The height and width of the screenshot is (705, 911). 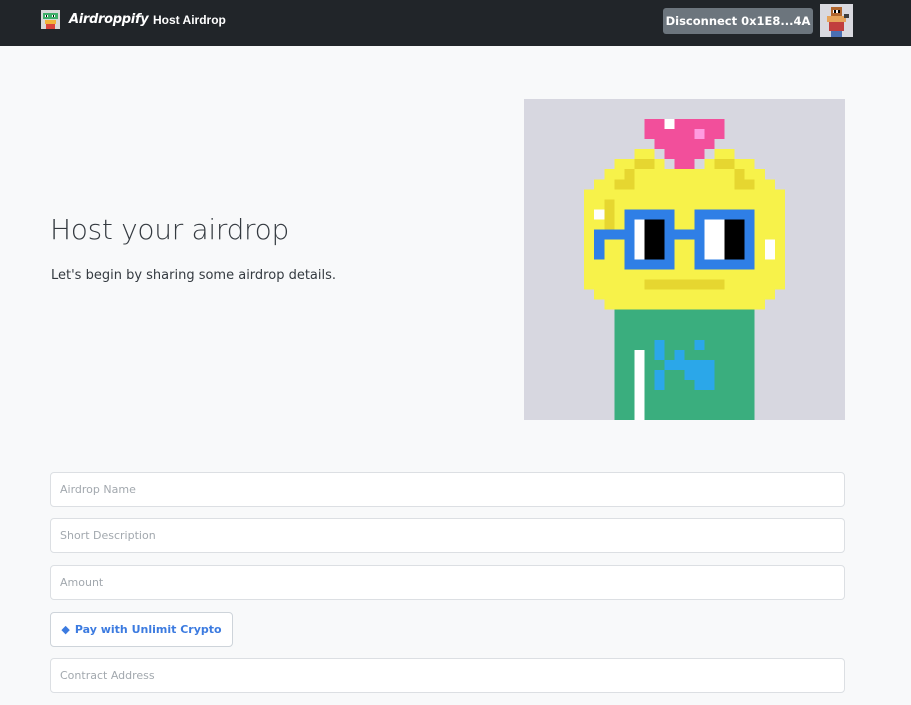 I want to click on page-title: Host your airdrop, so click(x=169, y=229).